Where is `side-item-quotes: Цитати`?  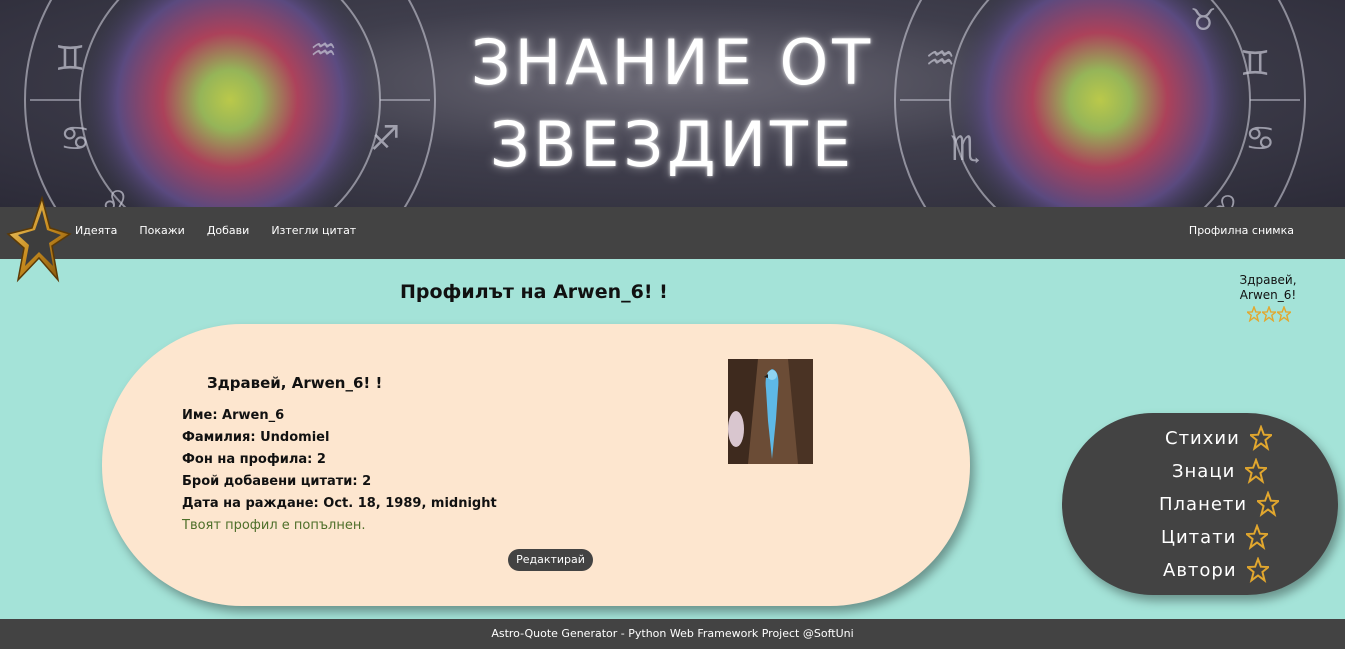 side-item-quotes: Цитати is located at coordinates (1215, 537).